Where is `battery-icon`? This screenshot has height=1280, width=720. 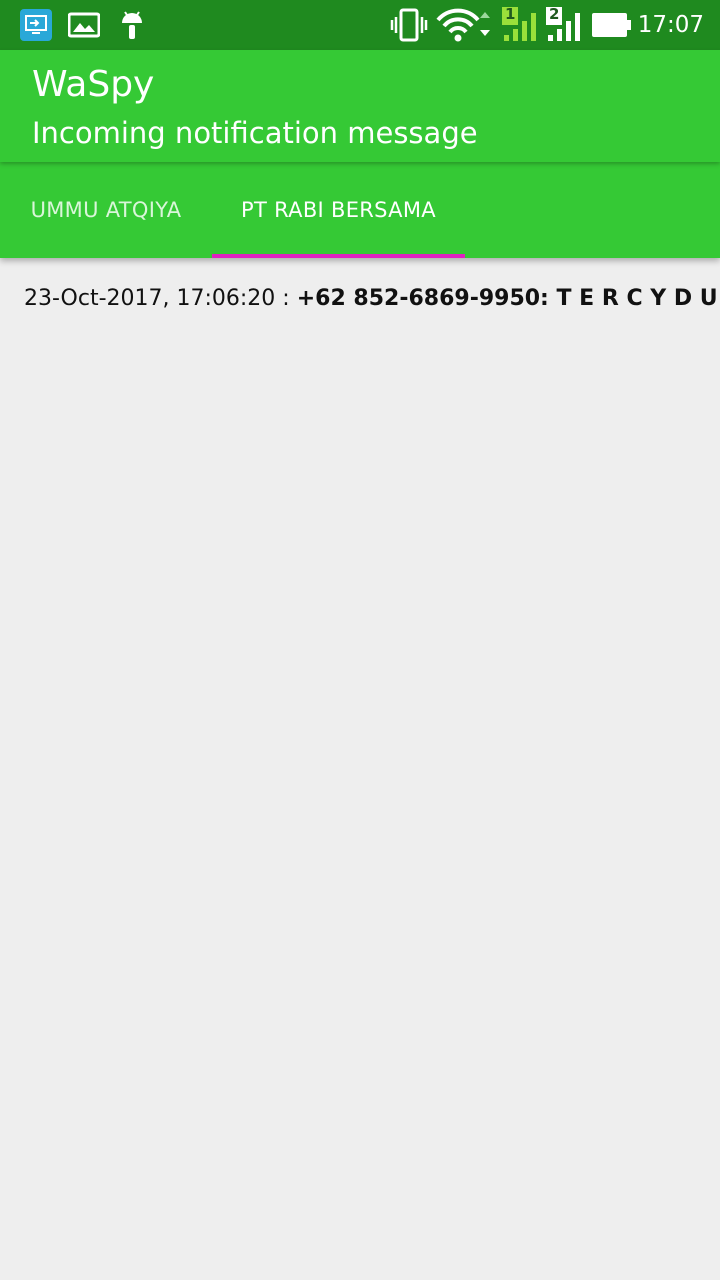
battery-icon is located at coordinates (612, 25).